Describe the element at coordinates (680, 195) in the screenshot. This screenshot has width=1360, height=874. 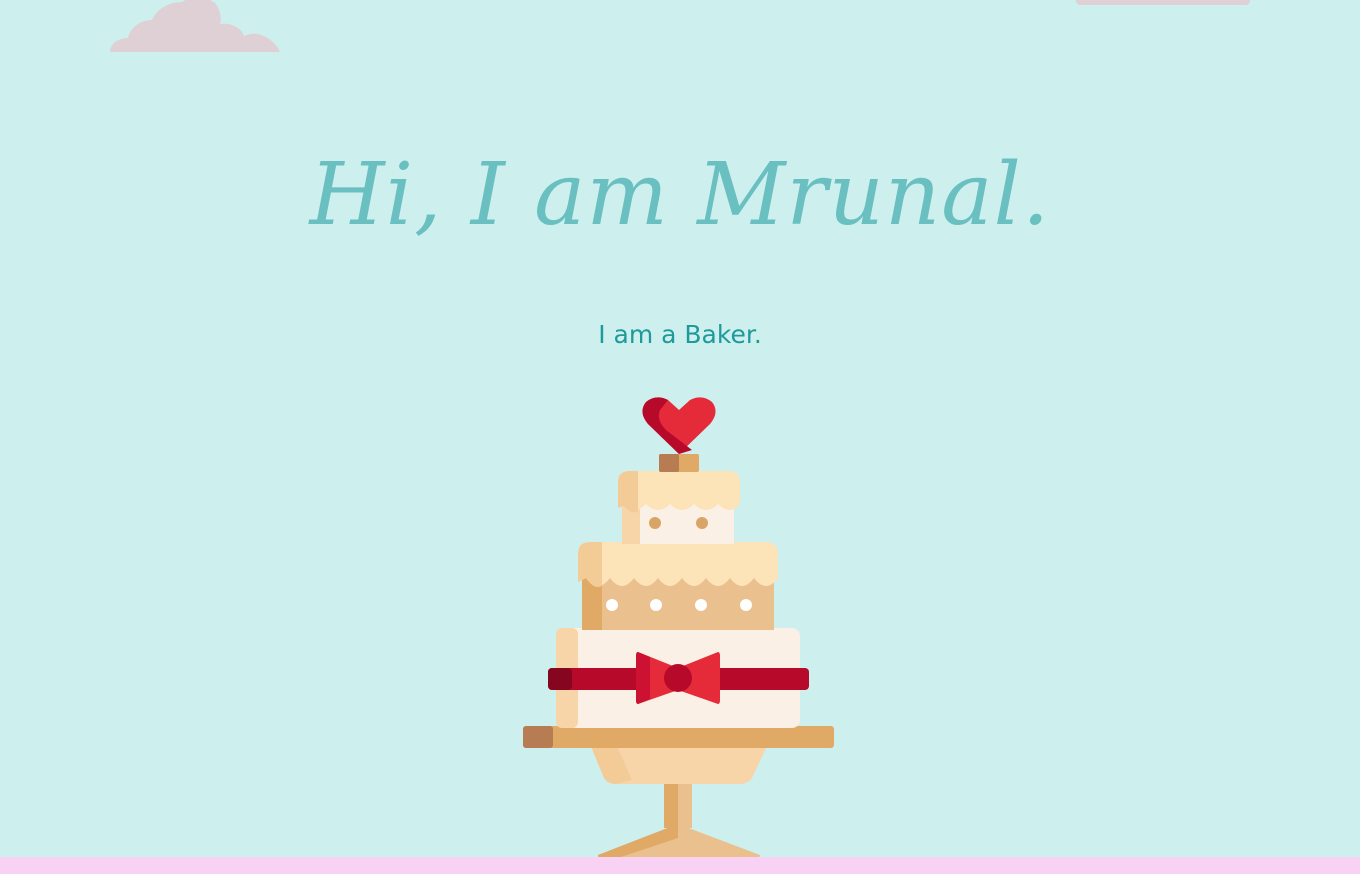
I see `hero-title: Hi, I am Mrunal.` at that location.